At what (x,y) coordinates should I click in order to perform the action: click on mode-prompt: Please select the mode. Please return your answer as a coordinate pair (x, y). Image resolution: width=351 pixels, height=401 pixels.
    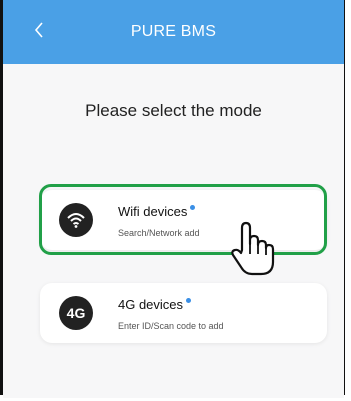
    Looking at the image, I should click on (173, 110).